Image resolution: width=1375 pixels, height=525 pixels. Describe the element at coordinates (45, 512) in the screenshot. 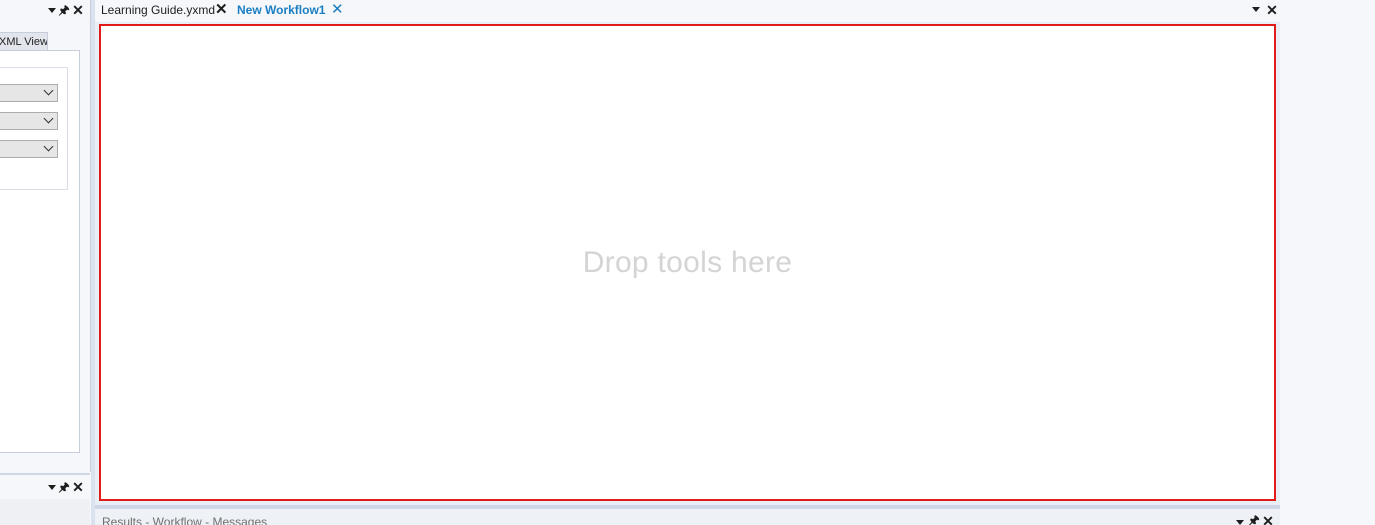

I see `bottom-left-panel-body` at that location.